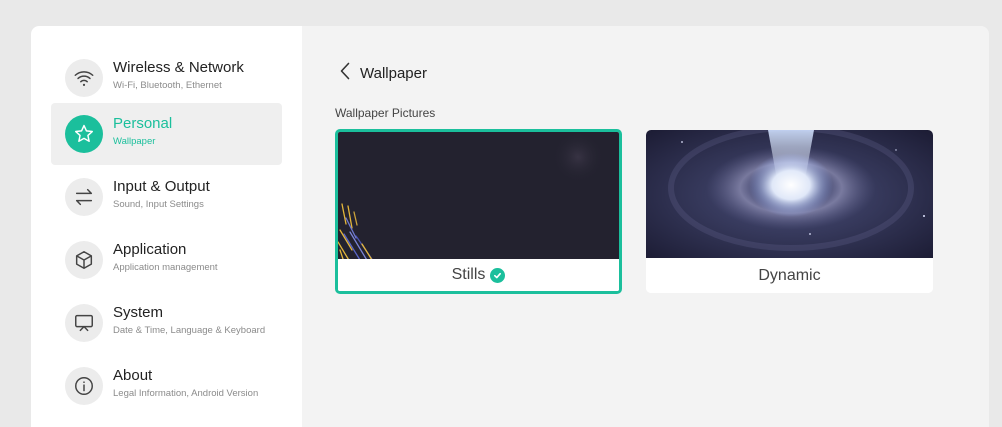 This screenshot has height=427, width=1002. Describe the element at coordinates (84, 134) in the screenshot. I see `star-icon` at that location.